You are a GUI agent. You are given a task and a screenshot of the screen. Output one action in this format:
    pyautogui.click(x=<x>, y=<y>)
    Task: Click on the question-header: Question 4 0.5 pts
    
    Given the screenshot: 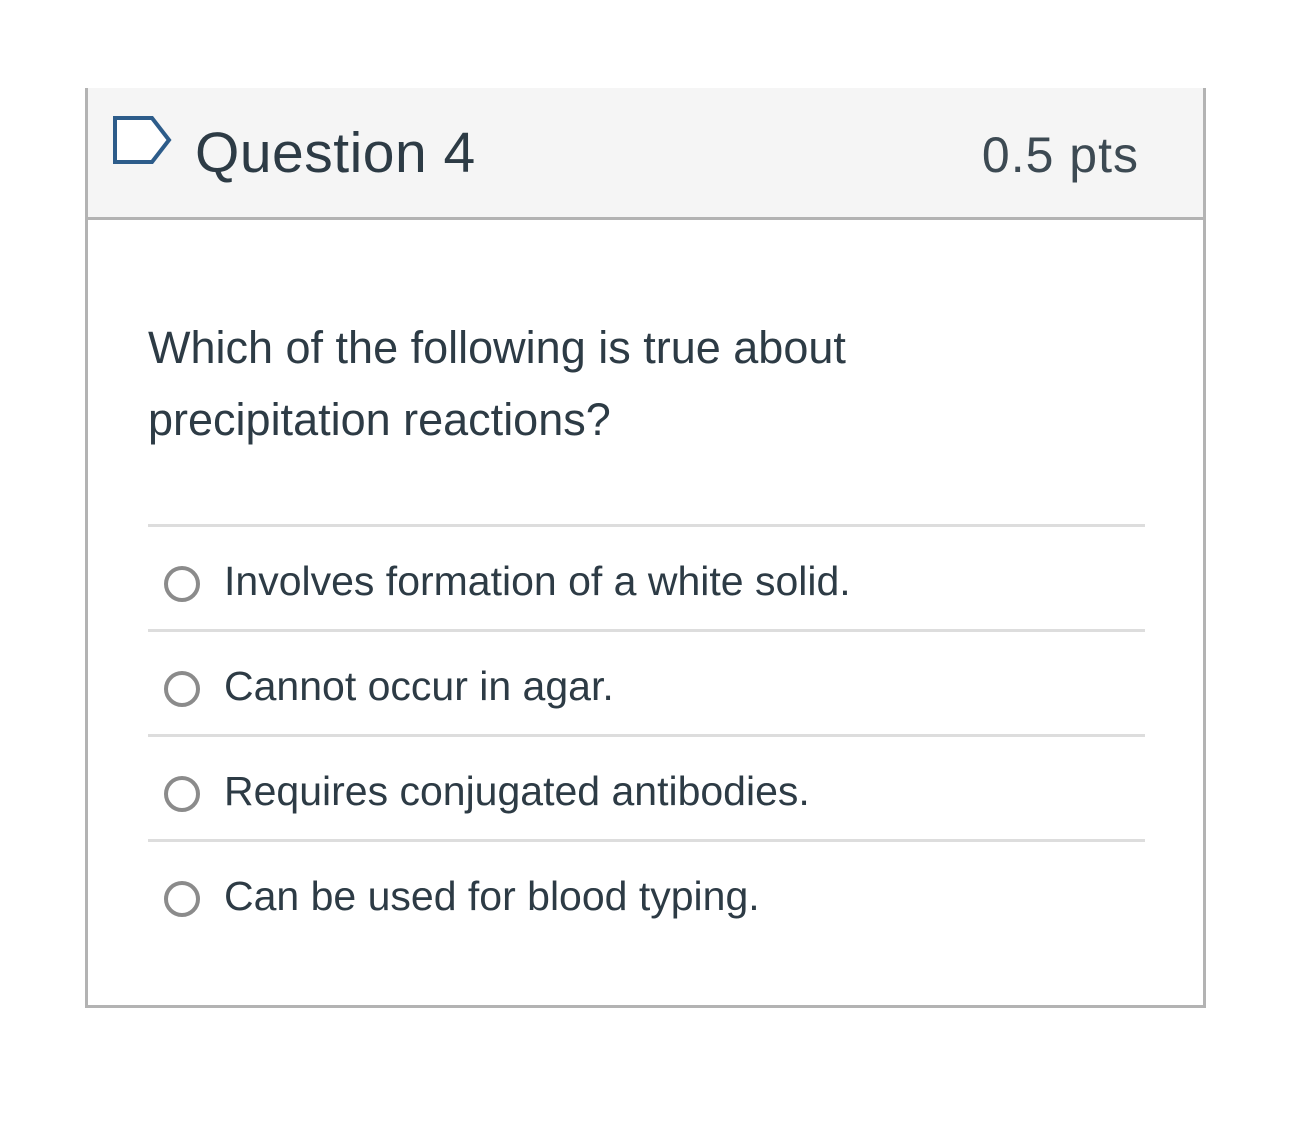 What is the action you would take?
    pyautogui.click(x=645, y=154)
    